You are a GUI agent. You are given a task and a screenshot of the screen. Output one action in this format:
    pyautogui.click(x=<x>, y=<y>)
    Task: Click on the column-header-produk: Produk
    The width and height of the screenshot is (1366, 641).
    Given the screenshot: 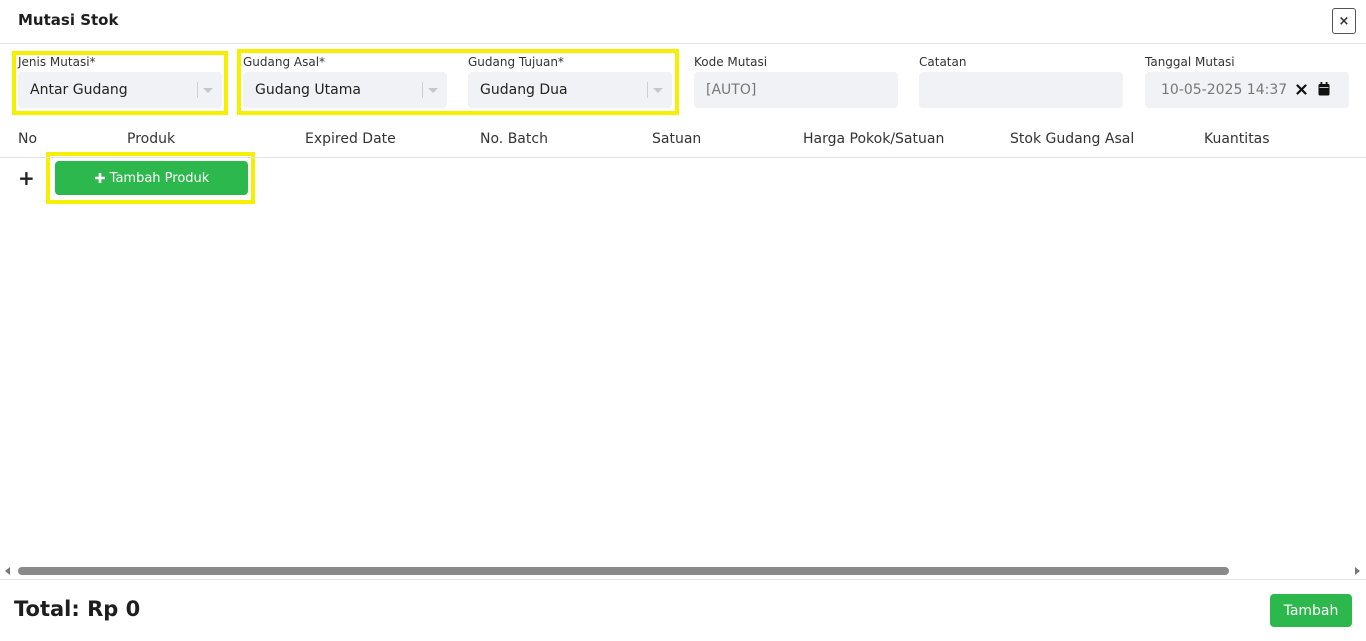 What is the action you would take?
    pyautogui.click(x=151, y=139)
    